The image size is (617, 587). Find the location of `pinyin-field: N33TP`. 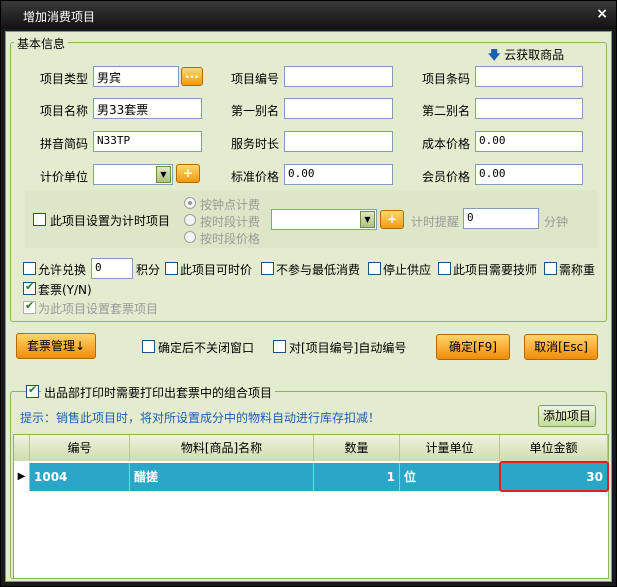

pinyin-field: N33TP is located at coordinates (147, 141).